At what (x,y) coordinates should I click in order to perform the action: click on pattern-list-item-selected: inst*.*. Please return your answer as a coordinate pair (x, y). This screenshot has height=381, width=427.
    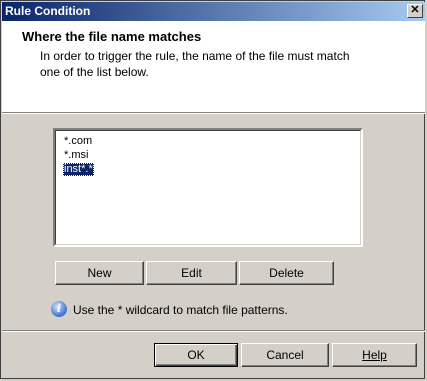
    Looking at the image, I should click on (78, 169).